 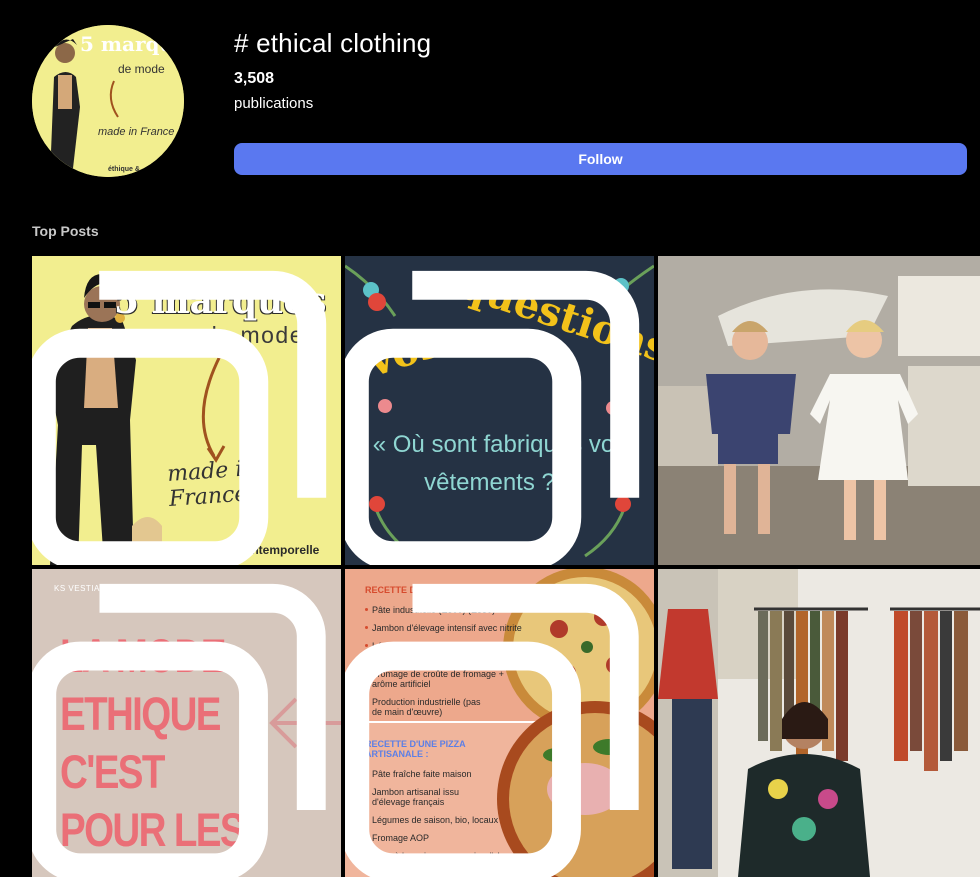 I want to click on top-posts-label: Top Posts, so click(x=65, y=231).